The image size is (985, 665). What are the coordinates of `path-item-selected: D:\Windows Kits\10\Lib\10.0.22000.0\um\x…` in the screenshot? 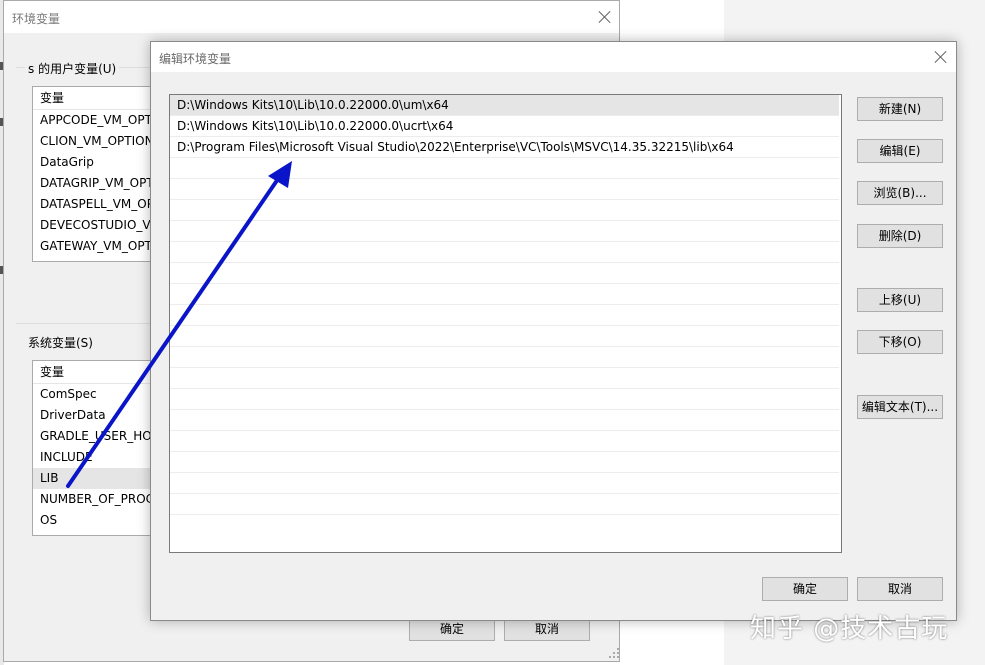 It's located at (504, 105).